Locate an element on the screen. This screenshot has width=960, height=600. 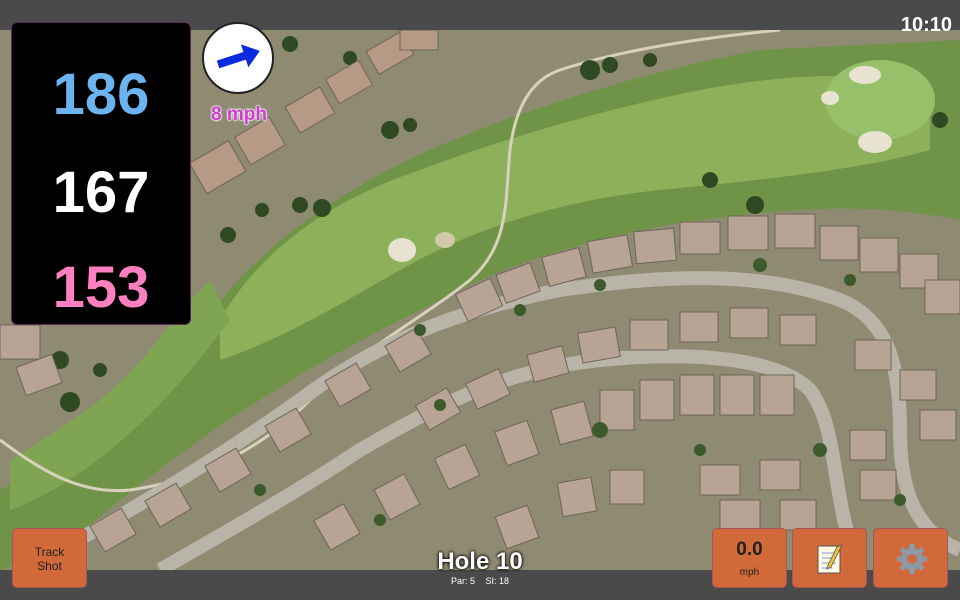
gear-icon is located at coordinates (912, 559).